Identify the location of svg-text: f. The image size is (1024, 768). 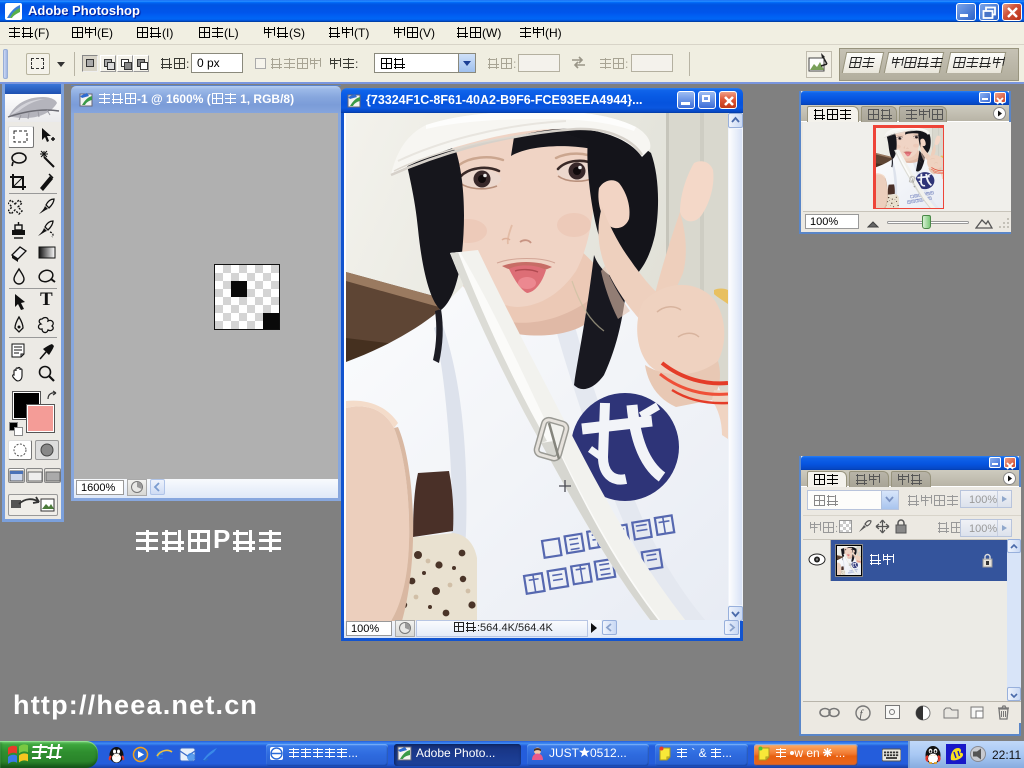
(862, 714).